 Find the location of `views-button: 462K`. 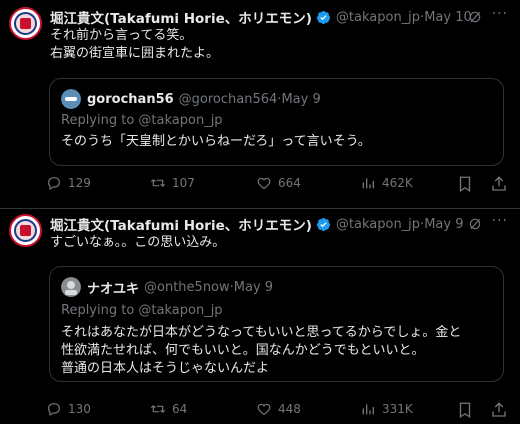

views-button: 462K is located at coordinates (386, 183).